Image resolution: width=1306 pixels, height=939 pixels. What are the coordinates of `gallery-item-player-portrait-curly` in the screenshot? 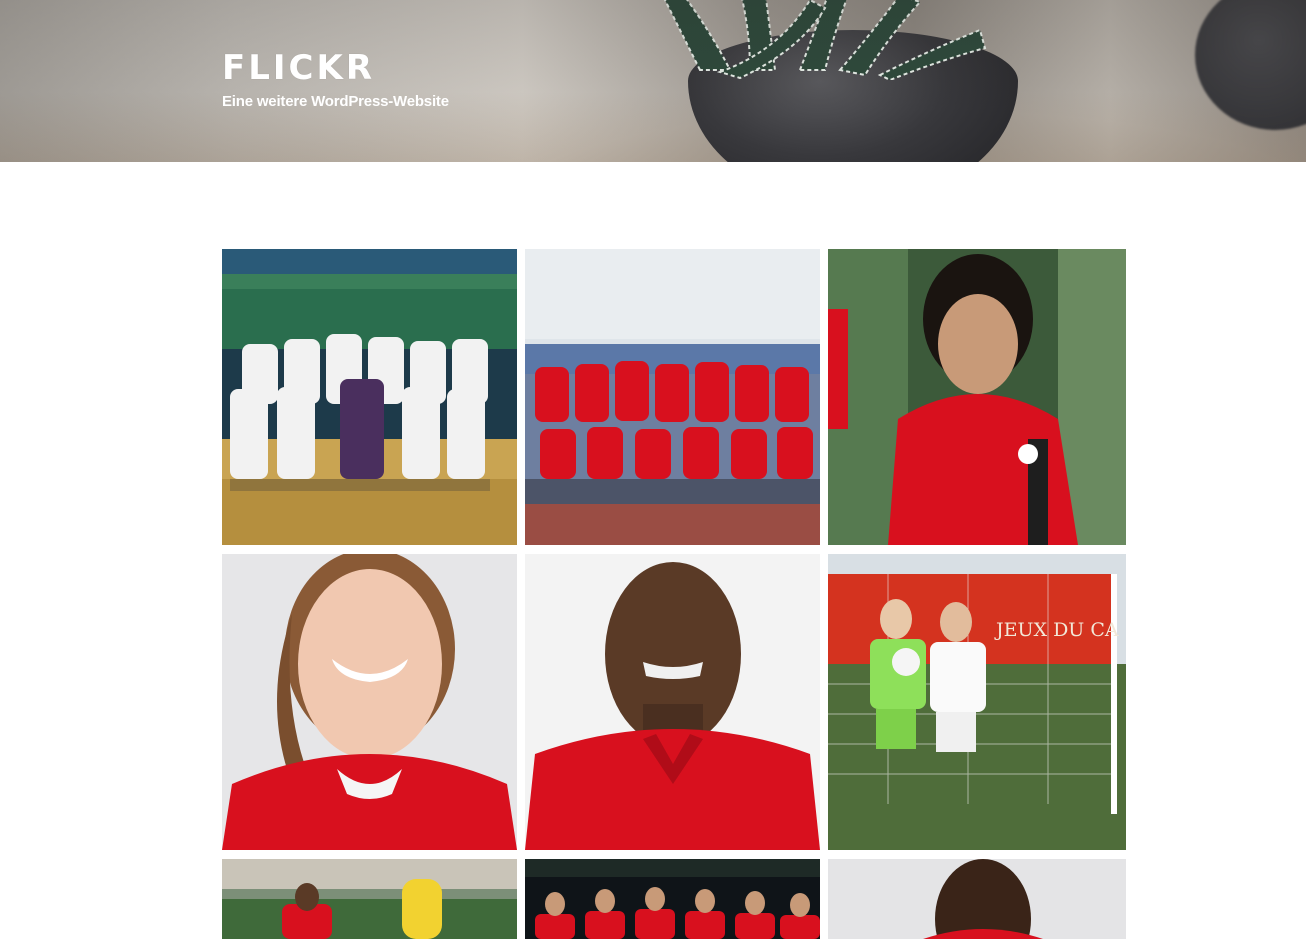 It's located at (977, 397).